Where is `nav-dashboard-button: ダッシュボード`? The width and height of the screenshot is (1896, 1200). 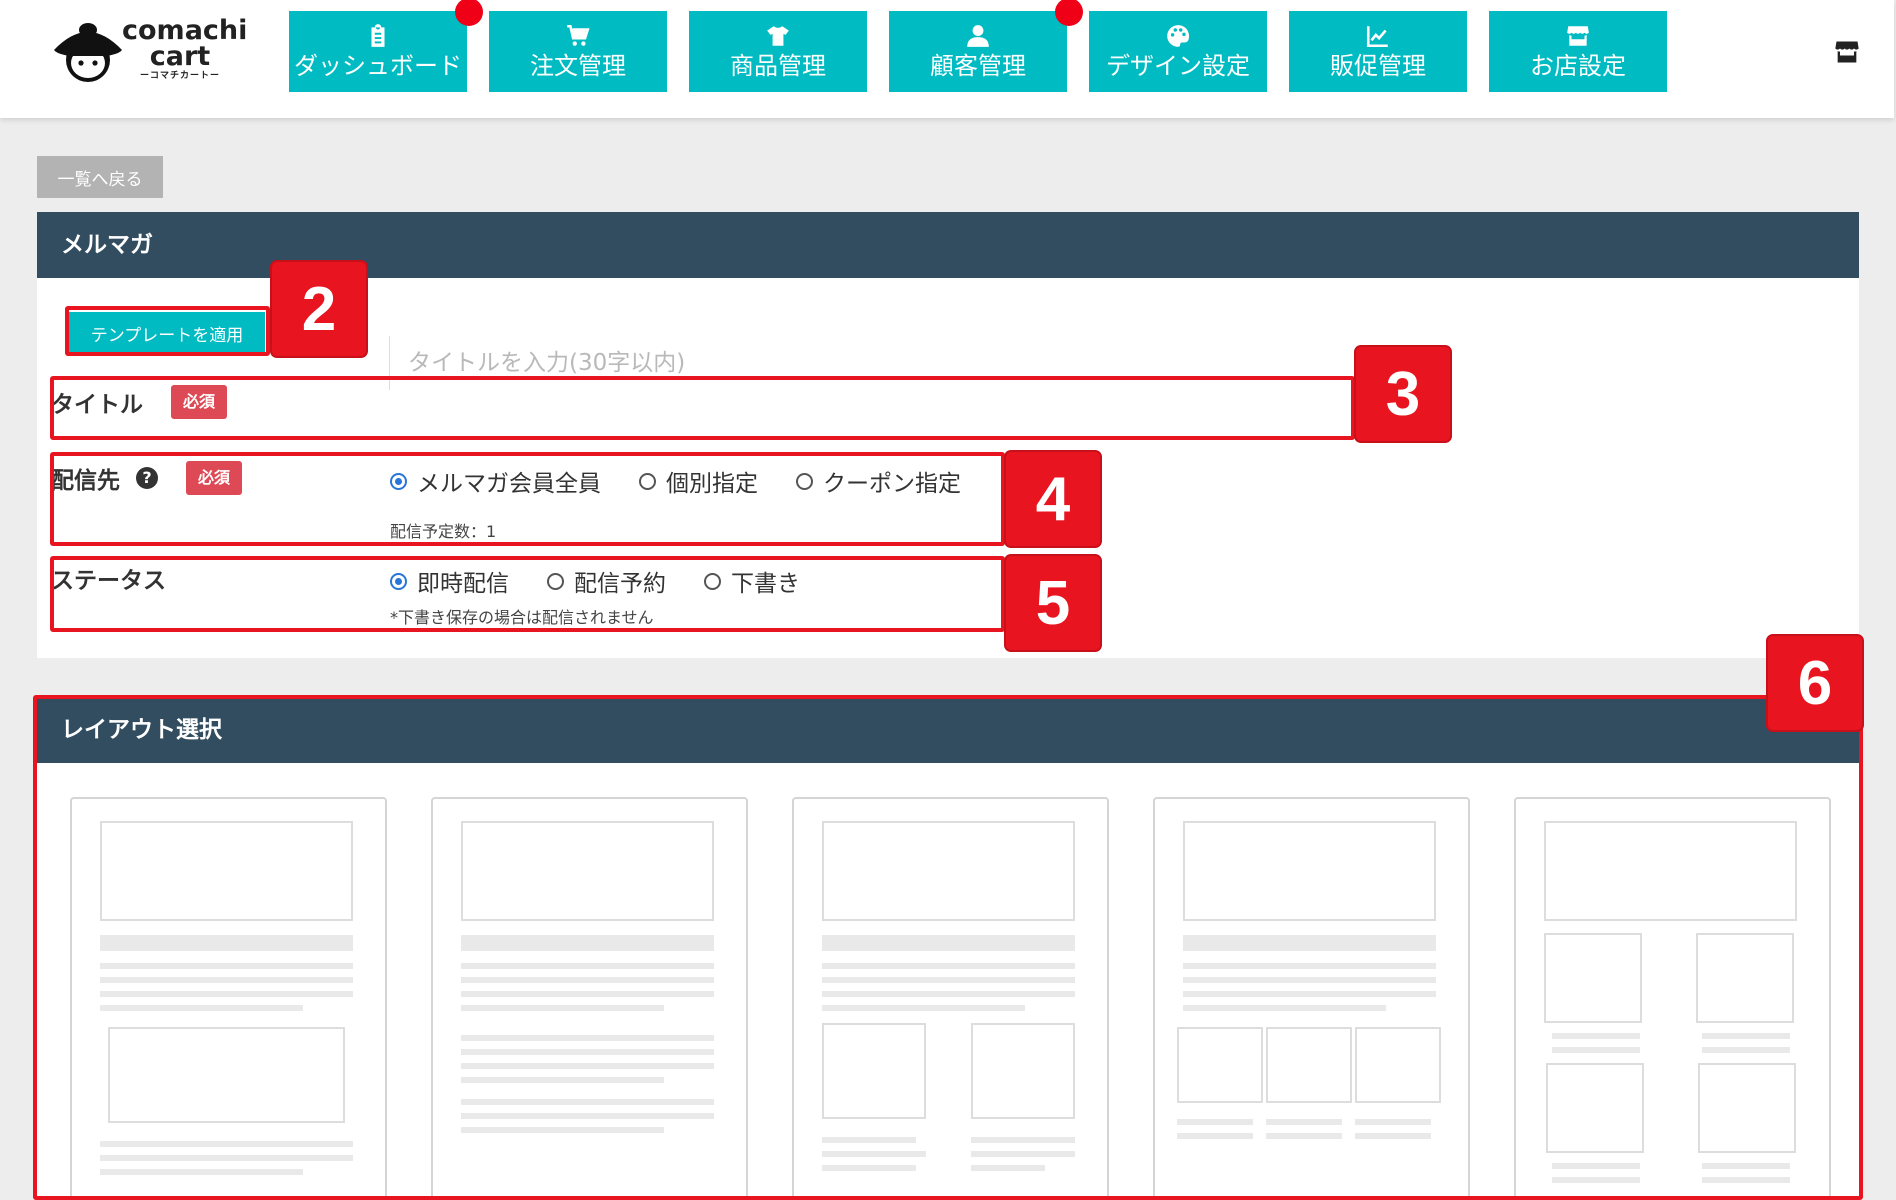 nav-dashboard-button: ダッシュボード is located at coordinates (386, 46).